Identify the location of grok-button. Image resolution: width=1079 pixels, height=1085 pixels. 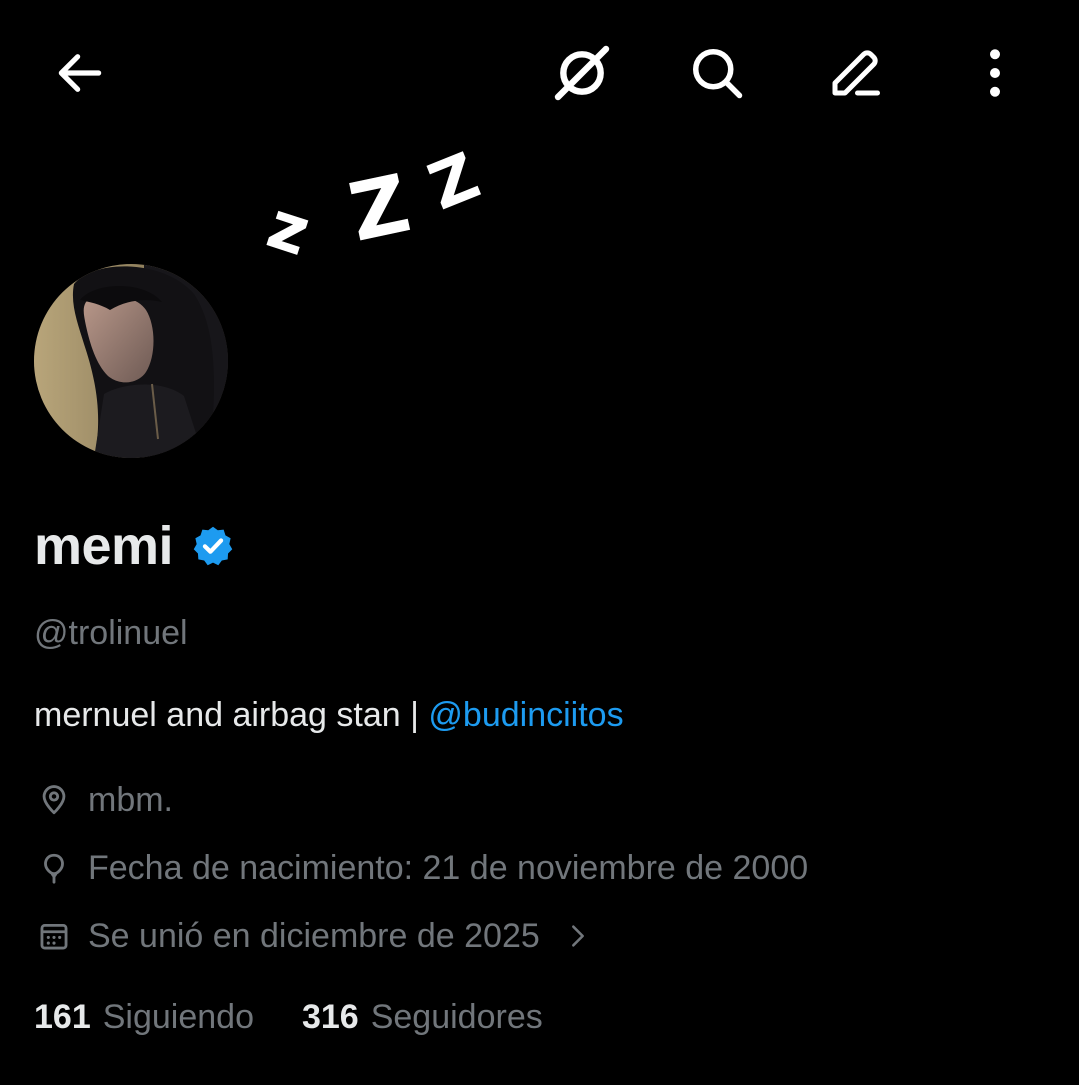
(582, 73).